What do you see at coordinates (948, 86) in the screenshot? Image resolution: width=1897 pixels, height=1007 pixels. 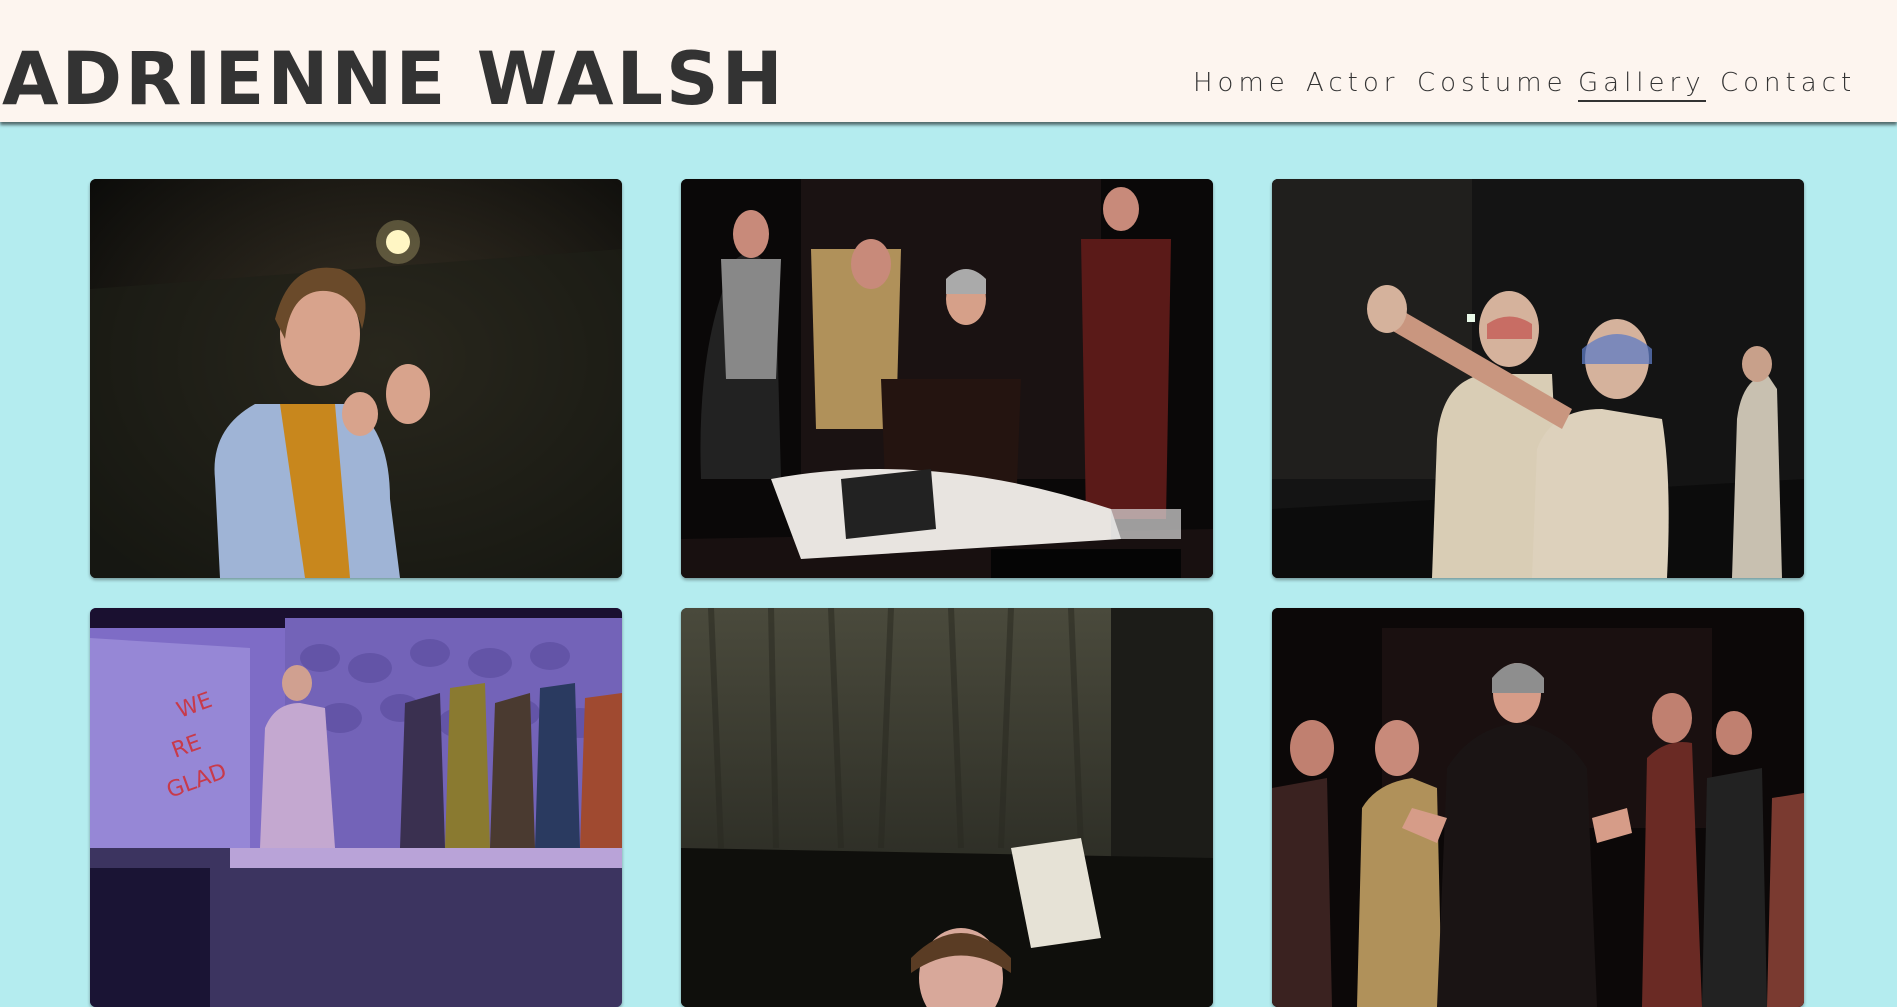 I see `main-nav: Home Actor Costume Gallery Contact` at bounding box center [948, 86].